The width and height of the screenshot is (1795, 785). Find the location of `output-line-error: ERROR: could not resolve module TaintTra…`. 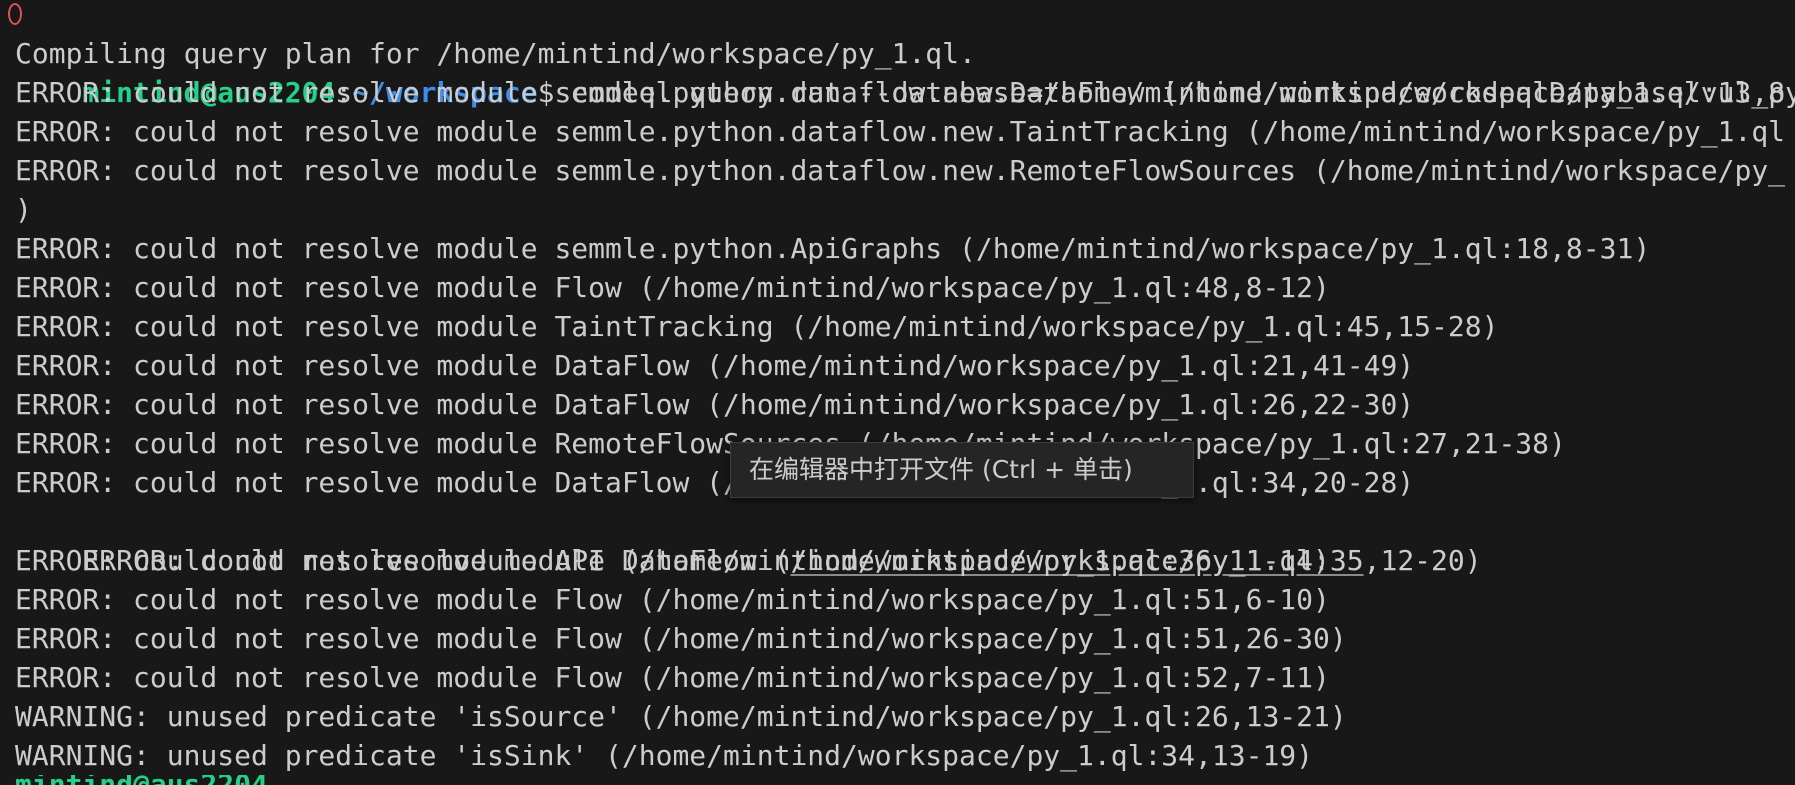

output-line-error: ERROR: could not resolve module TaintTra… is located at coordinates (757, 326).